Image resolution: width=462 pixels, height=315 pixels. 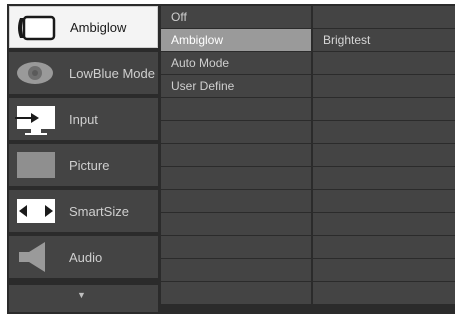 I want to click on menu-scroll-down: ▼, so click(x=83, y=298).